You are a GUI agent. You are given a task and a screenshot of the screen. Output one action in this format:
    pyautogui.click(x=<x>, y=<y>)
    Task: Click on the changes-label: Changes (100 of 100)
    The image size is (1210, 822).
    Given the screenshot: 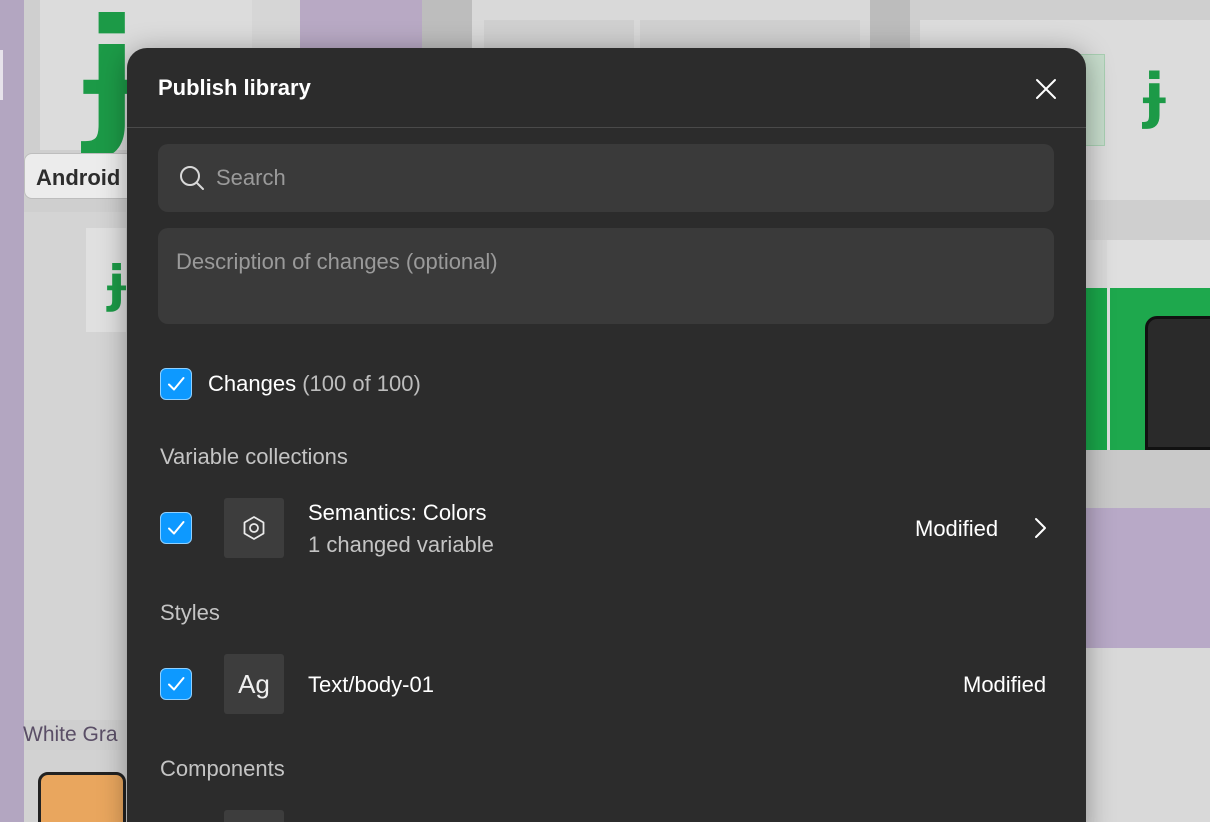 What is the action you would take?
    pyautogui.click(x=314, y=384)
    